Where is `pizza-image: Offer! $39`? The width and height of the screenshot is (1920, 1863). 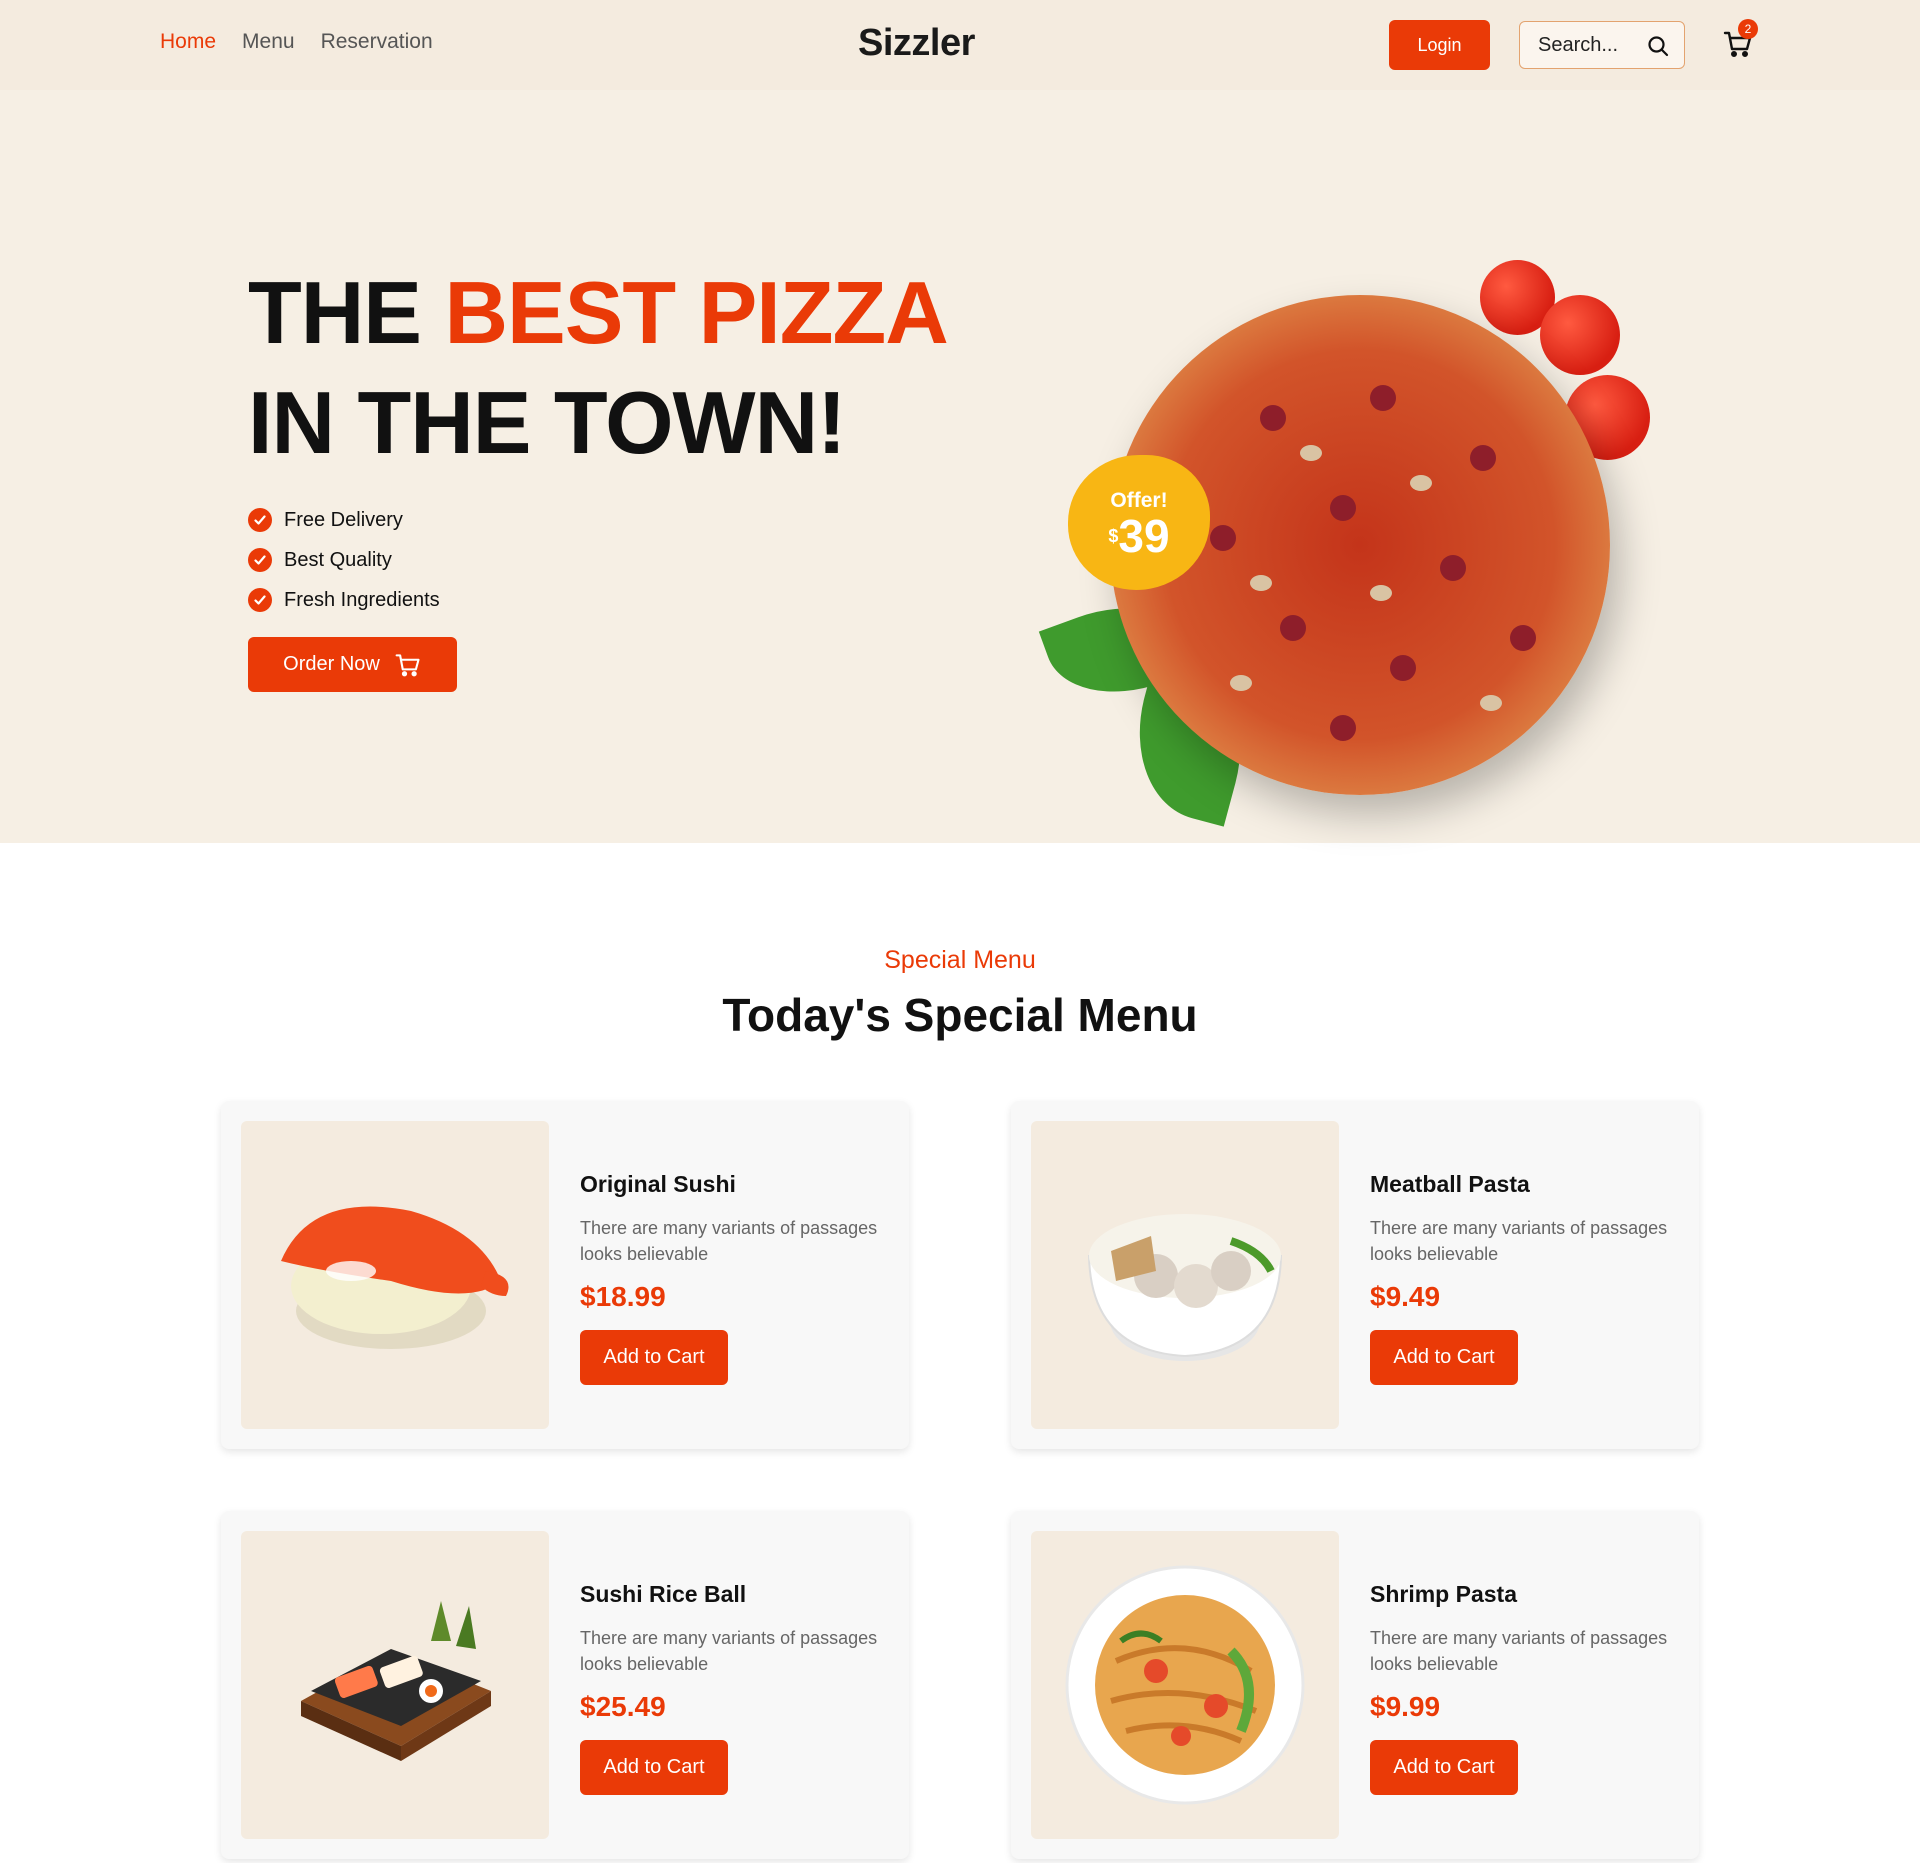 pizza-image: Offer! $39 is located at coordinates (1370, 525).